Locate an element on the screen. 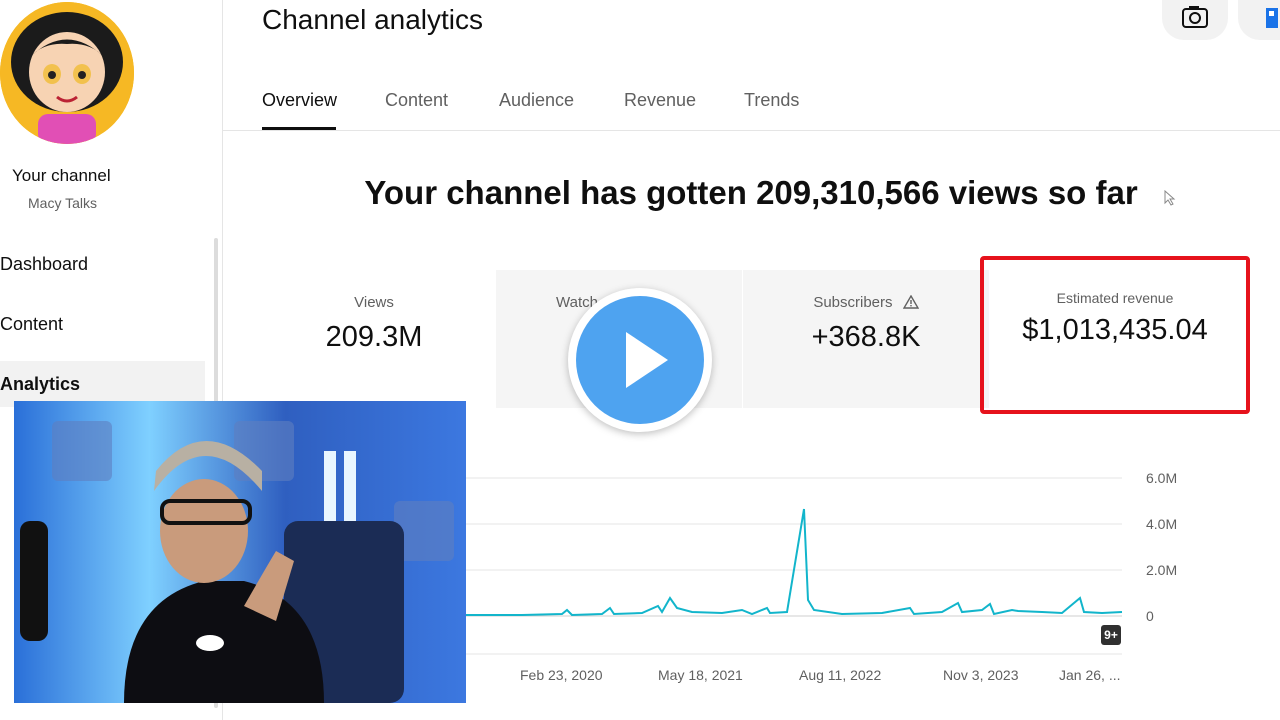  x-tick-label: Aug 11, 2022 is located at coordinates (840, 675).